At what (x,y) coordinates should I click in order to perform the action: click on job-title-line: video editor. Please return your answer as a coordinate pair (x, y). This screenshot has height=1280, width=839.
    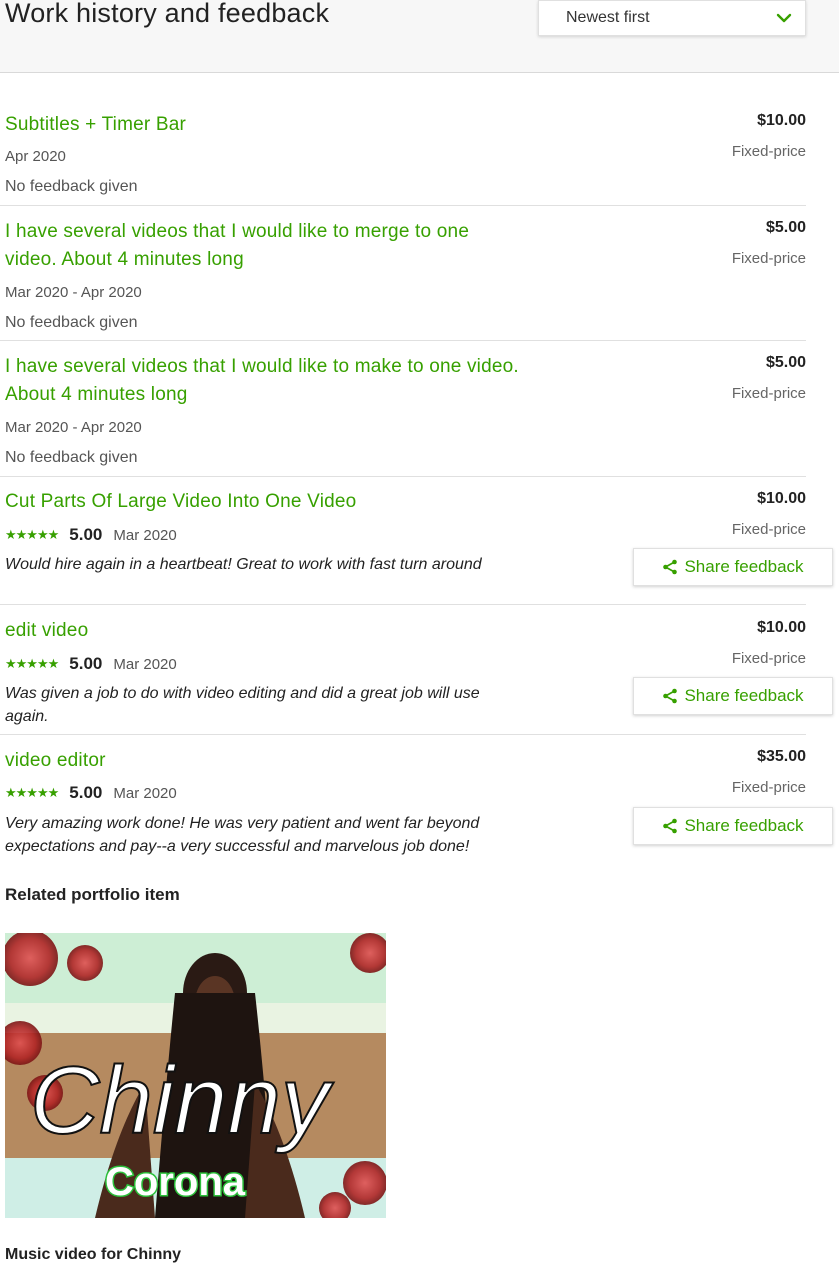
    Looking at the image, I should click on (305, 761).